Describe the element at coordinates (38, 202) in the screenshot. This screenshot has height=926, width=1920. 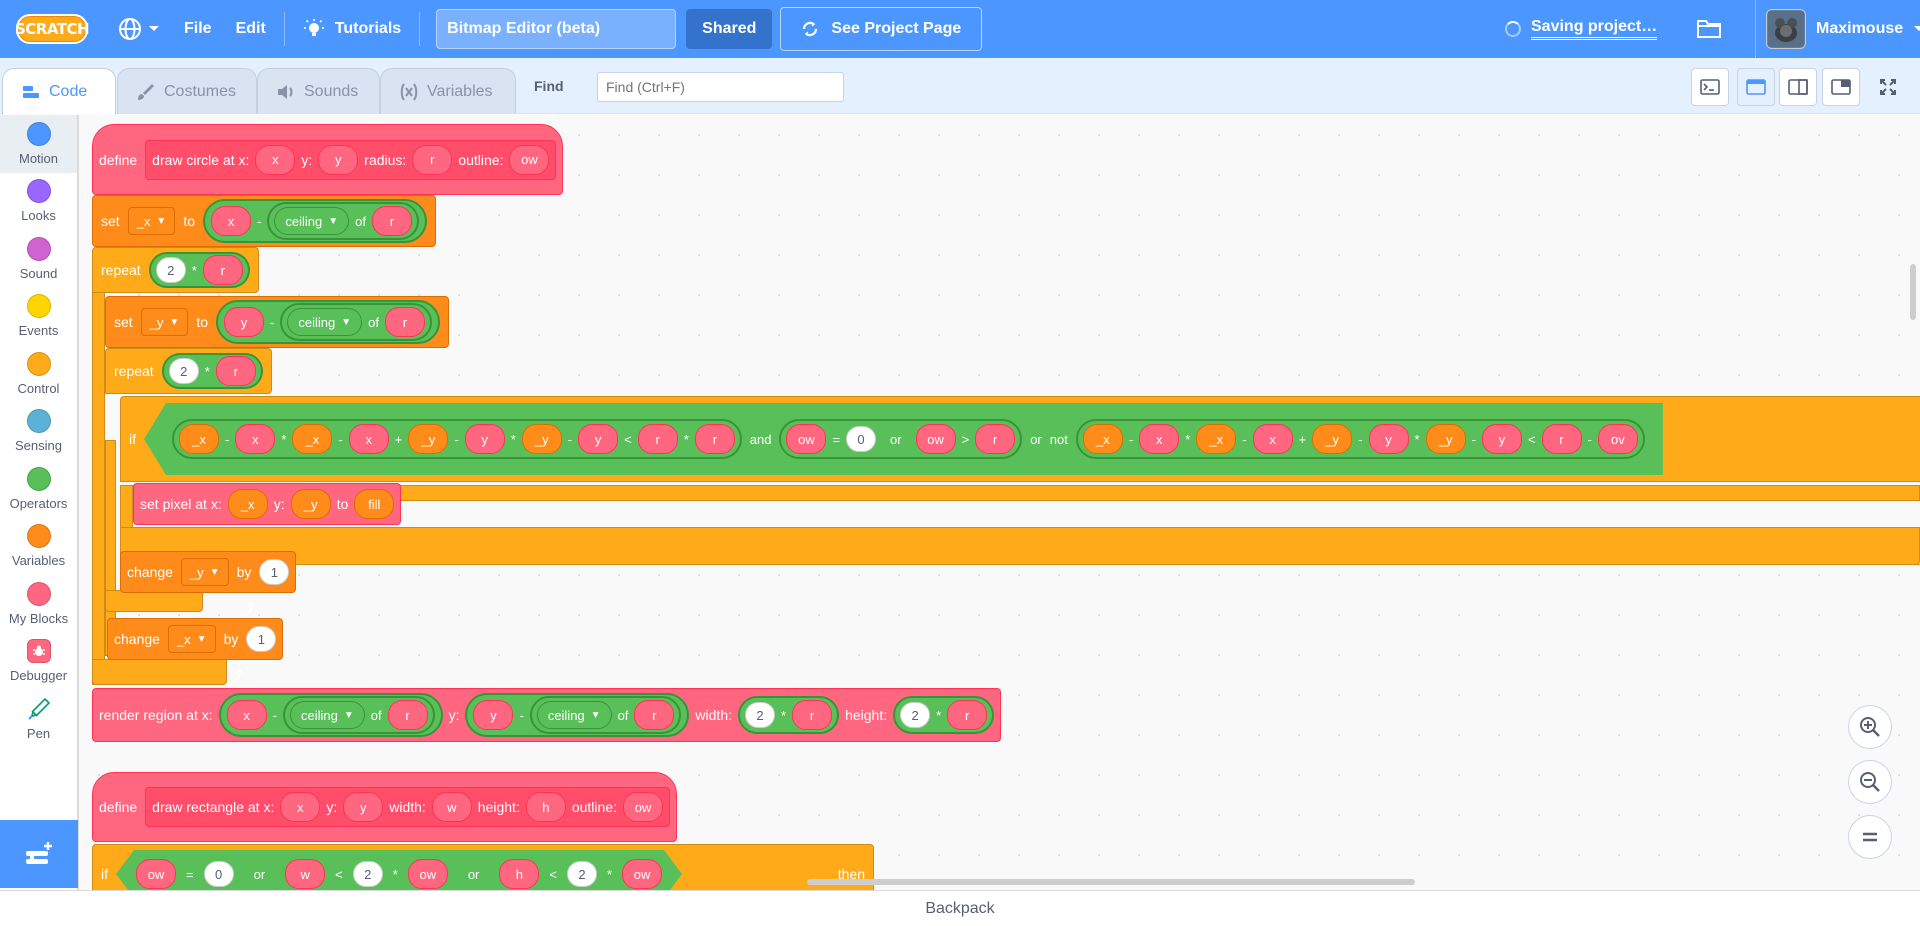
I see `category-looks: Looks` at that location.